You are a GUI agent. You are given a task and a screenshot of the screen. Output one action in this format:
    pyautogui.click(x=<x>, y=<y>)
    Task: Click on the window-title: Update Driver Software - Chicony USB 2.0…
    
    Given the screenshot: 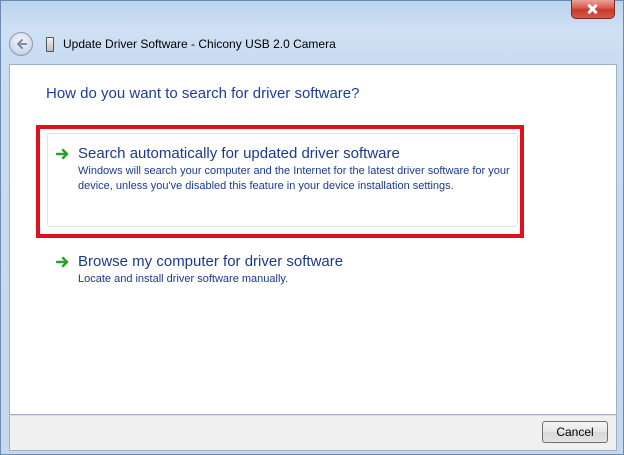 What is the action you would take?
    pyautogui.click(x=199, y=44)
    